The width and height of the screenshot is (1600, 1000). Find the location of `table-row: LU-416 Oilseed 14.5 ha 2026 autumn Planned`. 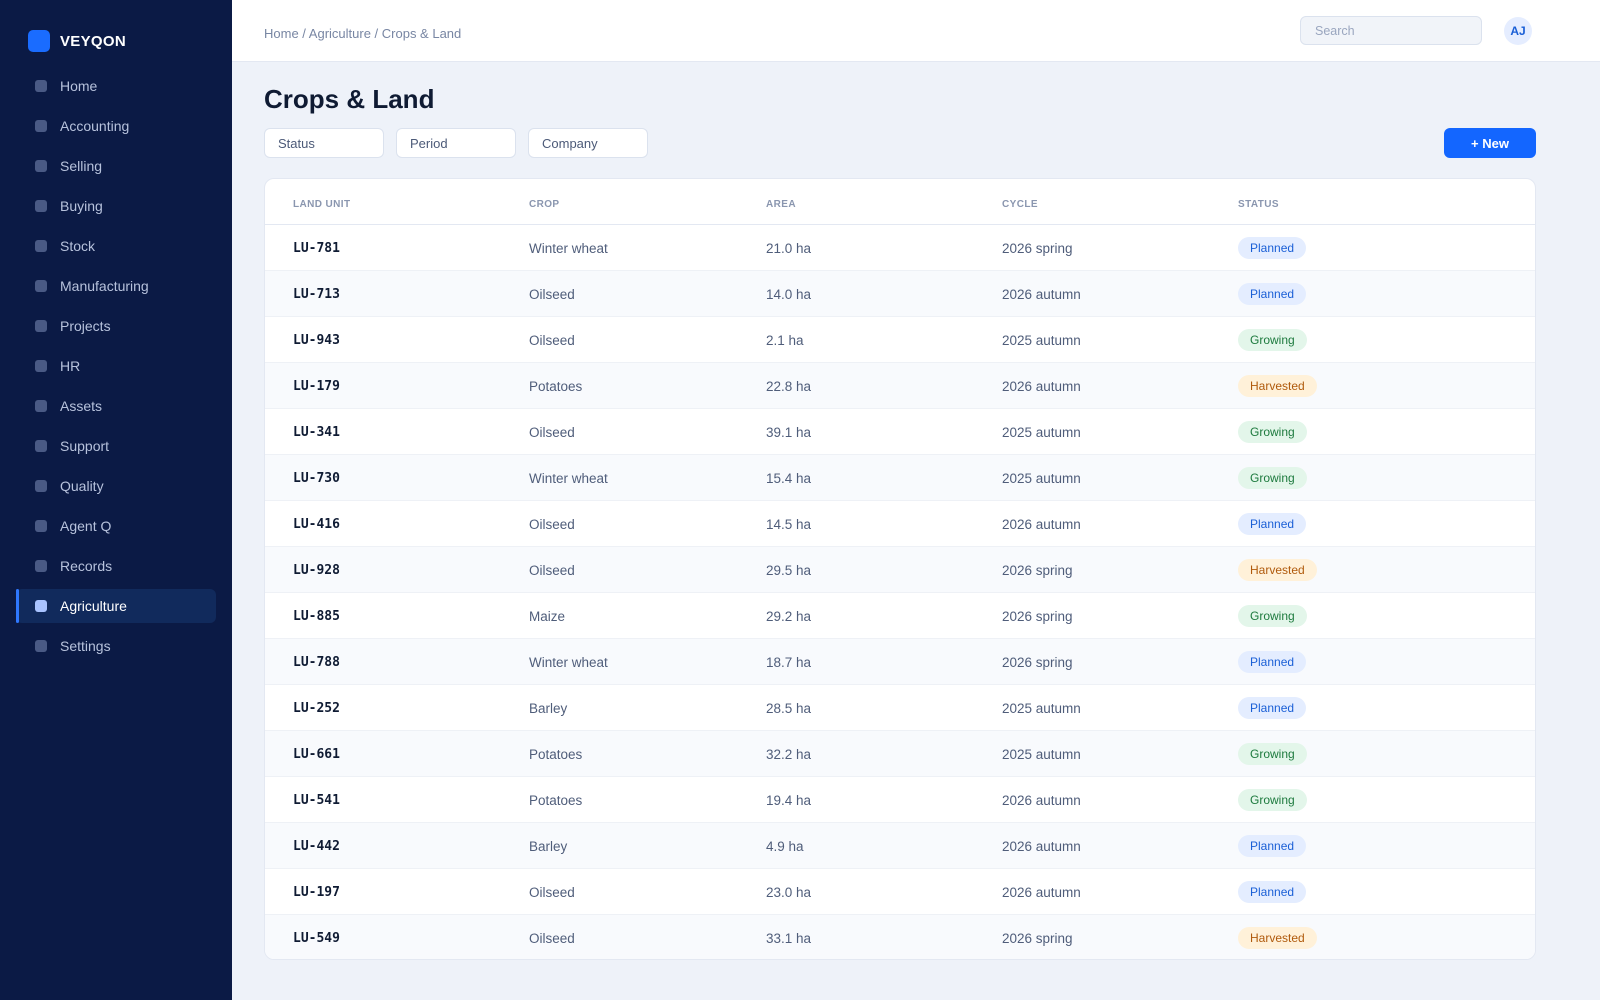

table-row: LU-416 Oilseed 14.5 ha 2026 autumn Planned is located at coordinates (900, 524).